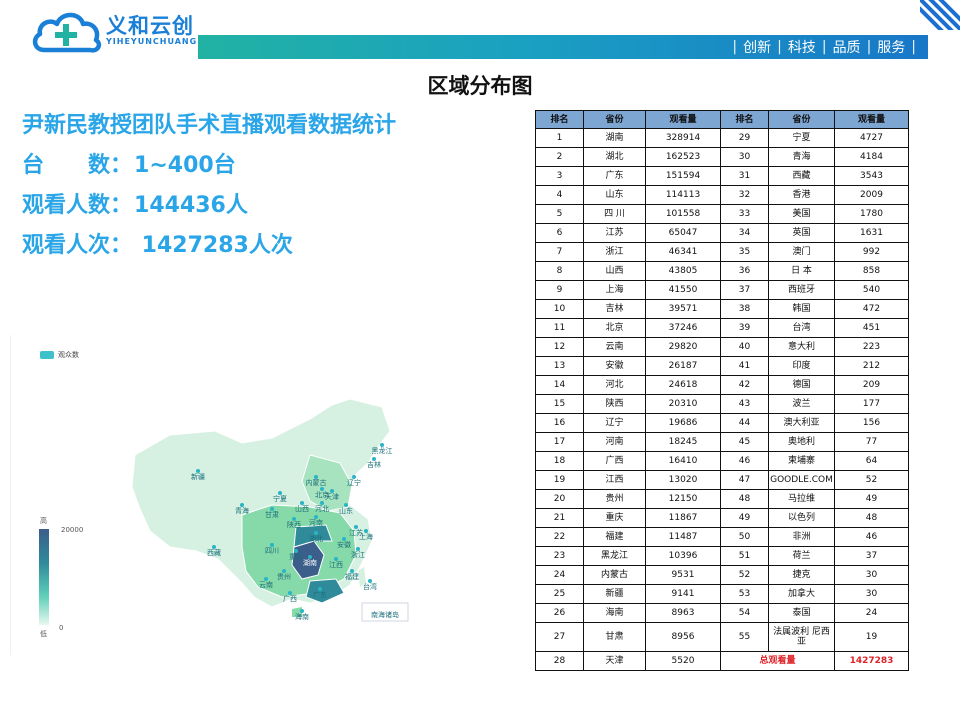  Describe the element at coordinates (871, 157) in the screenshot. I see `views-cell: 4184` at that location.